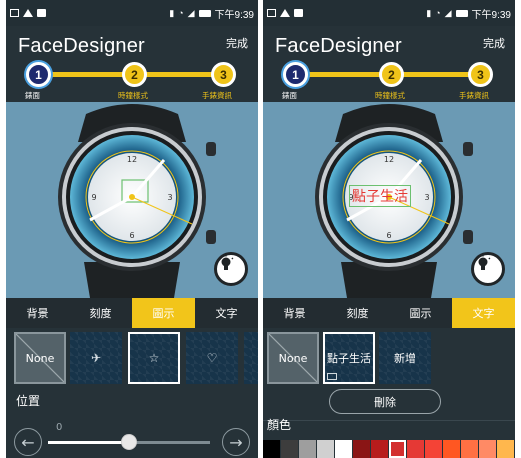  What do you see at coordinates (448, 12) in the screenshot?
I see `signal-icon: ◢` at bounding box center [448, 12].